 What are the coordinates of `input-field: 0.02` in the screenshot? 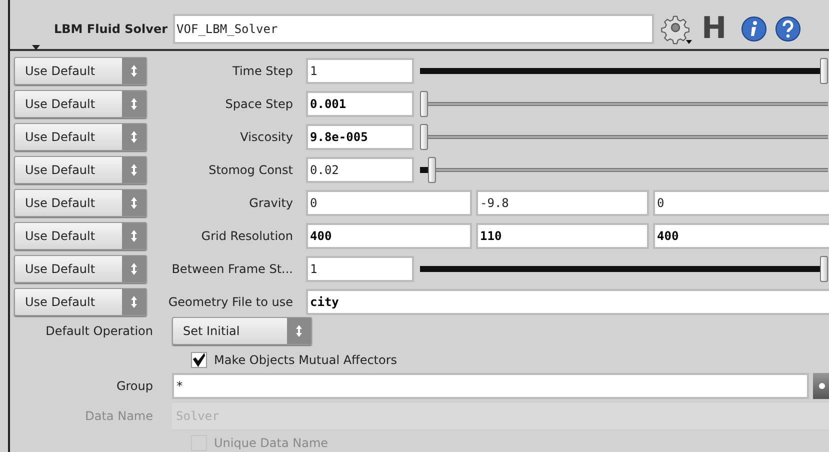 It's located at (360, 169).